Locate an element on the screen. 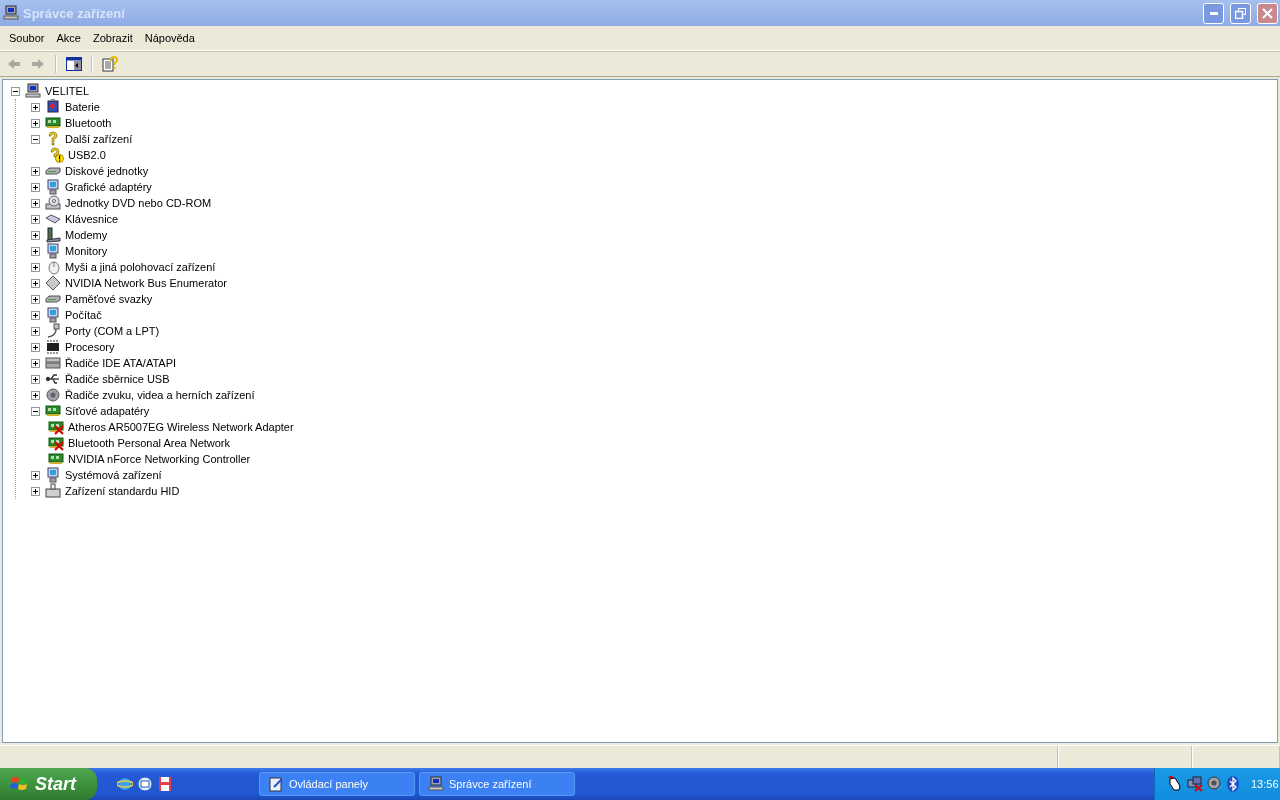 This screenshot has width=1280, height=800. browser-icon is located at coordinates (125, 784).